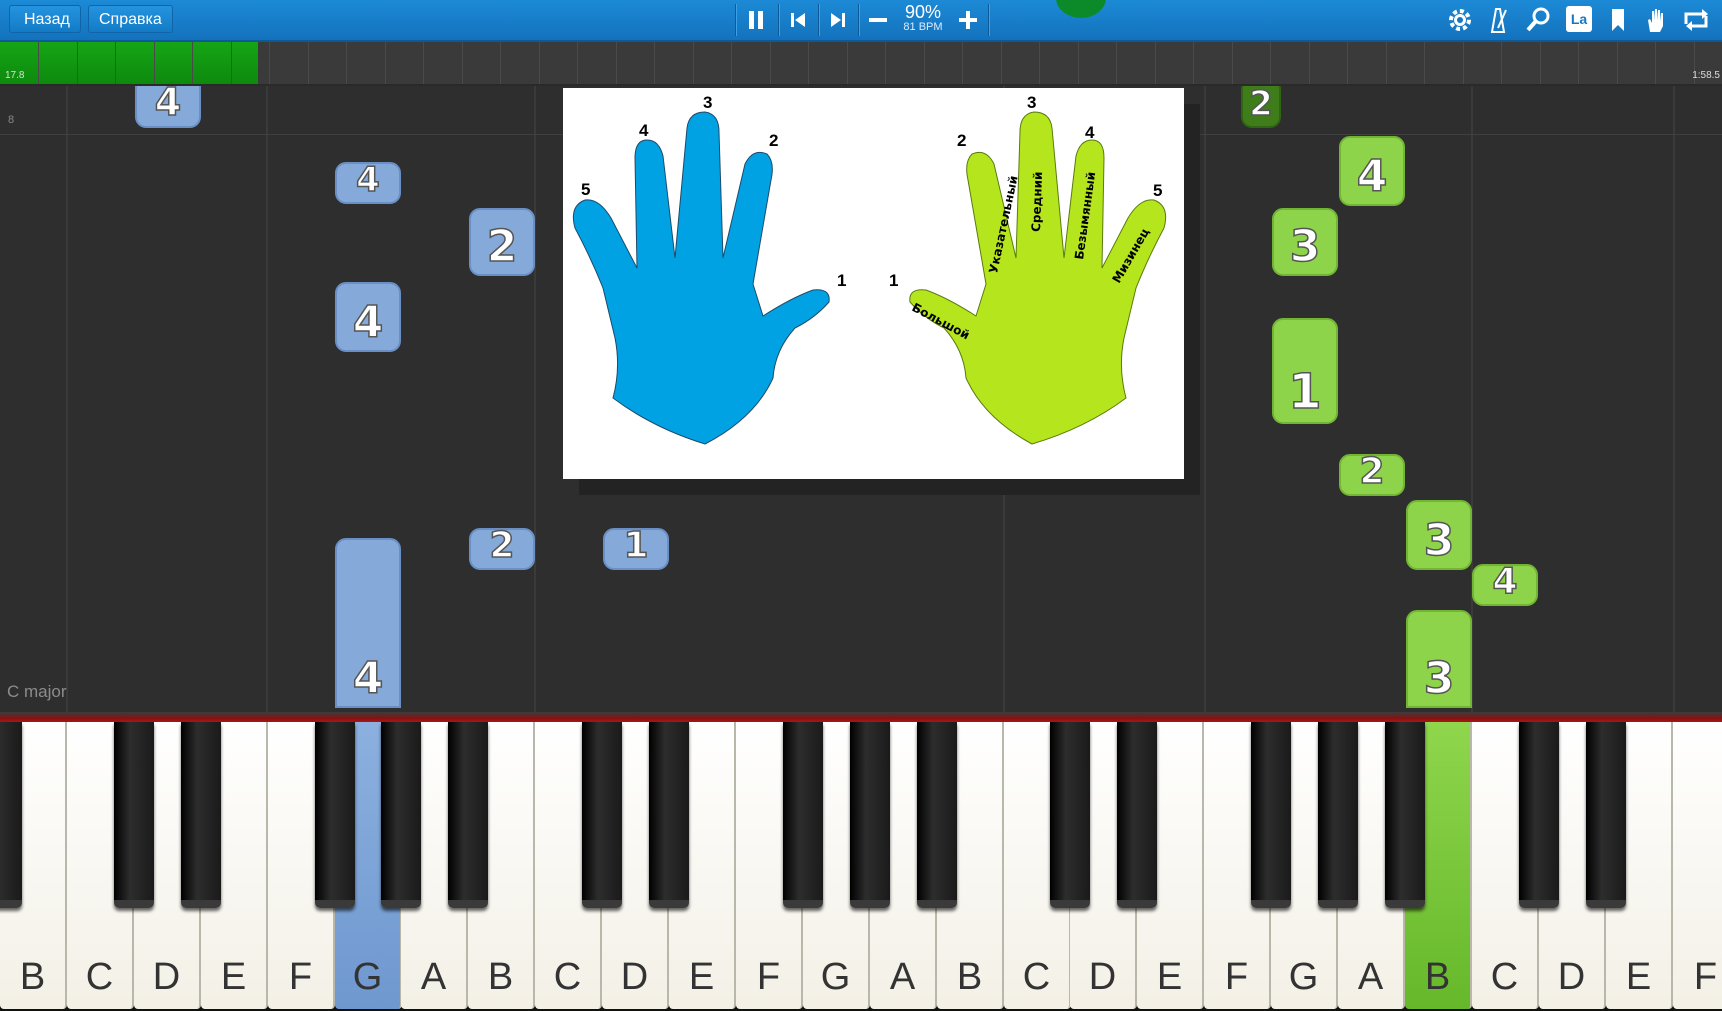  What do you see at coordinates (1538, 20) in the screenshot?
I see `zoom-icon` at bounding box center [1538, 20].